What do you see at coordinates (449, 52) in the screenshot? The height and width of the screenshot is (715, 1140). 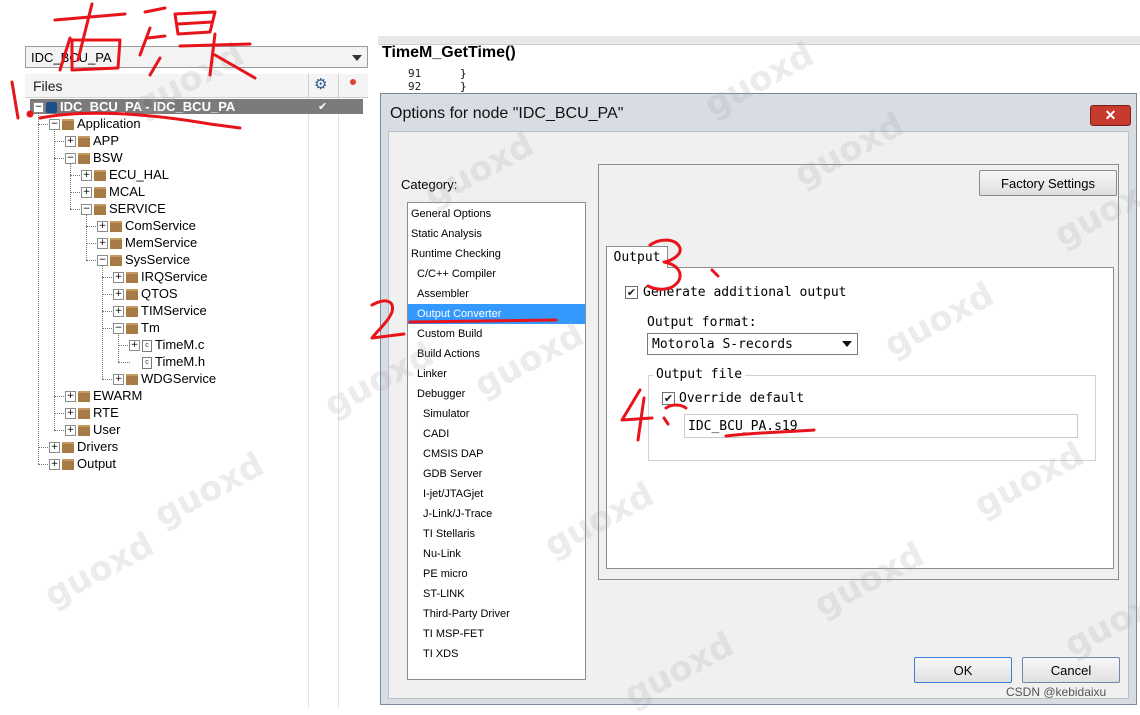 I see `editor-function-title: TimeM_GetTime()` at bounding box center [449, 52].